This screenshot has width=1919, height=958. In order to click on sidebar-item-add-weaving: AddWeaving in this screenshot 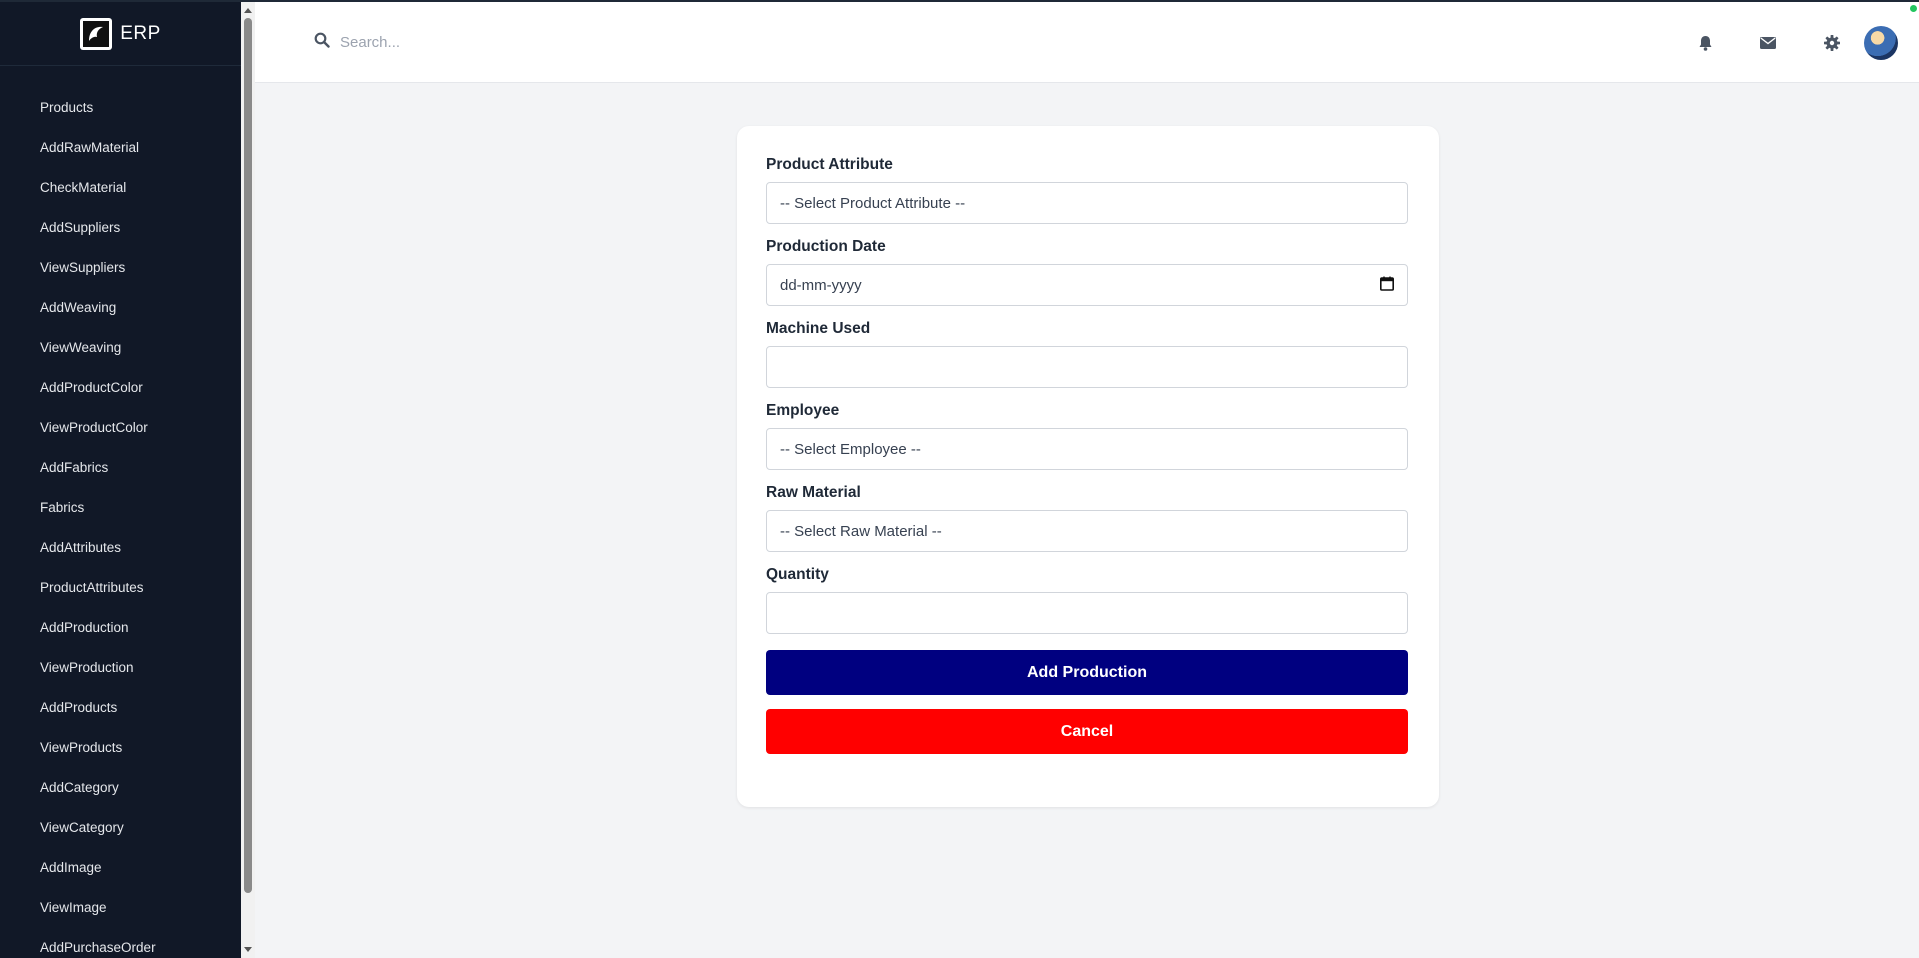, I will do `click(120, 308)`.